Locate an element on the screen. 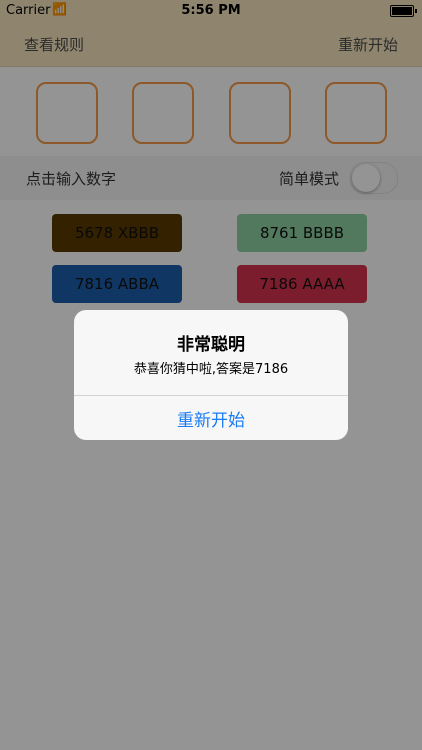 The height and width of the screenshot is (750, 422). alert-restart-button: 重新开始 is located at coordinates (211, 418).